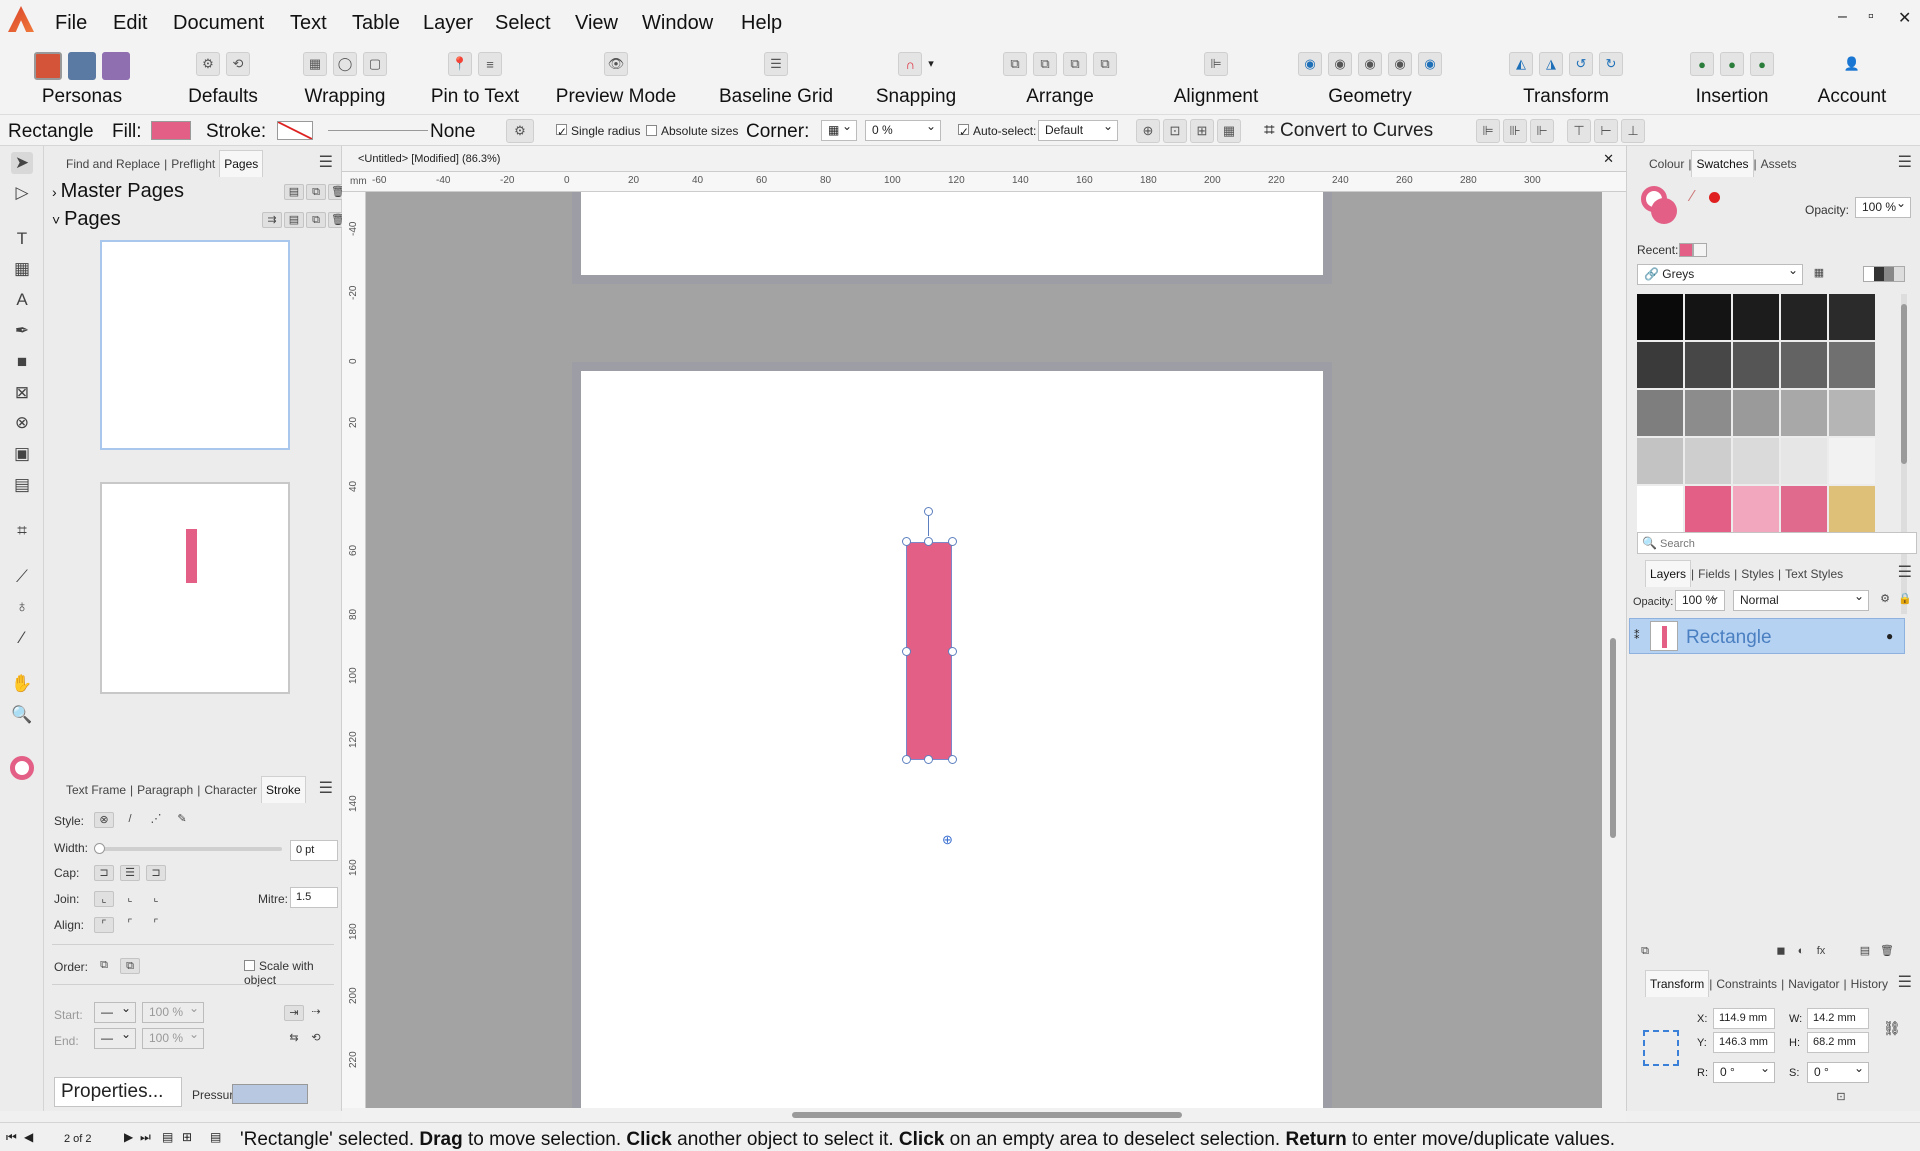 The image size is (1920, 1151). Describe the element at coordinates (1606, 131) in the screenshot. I see `align-middle-icon: ⊢` at that location.